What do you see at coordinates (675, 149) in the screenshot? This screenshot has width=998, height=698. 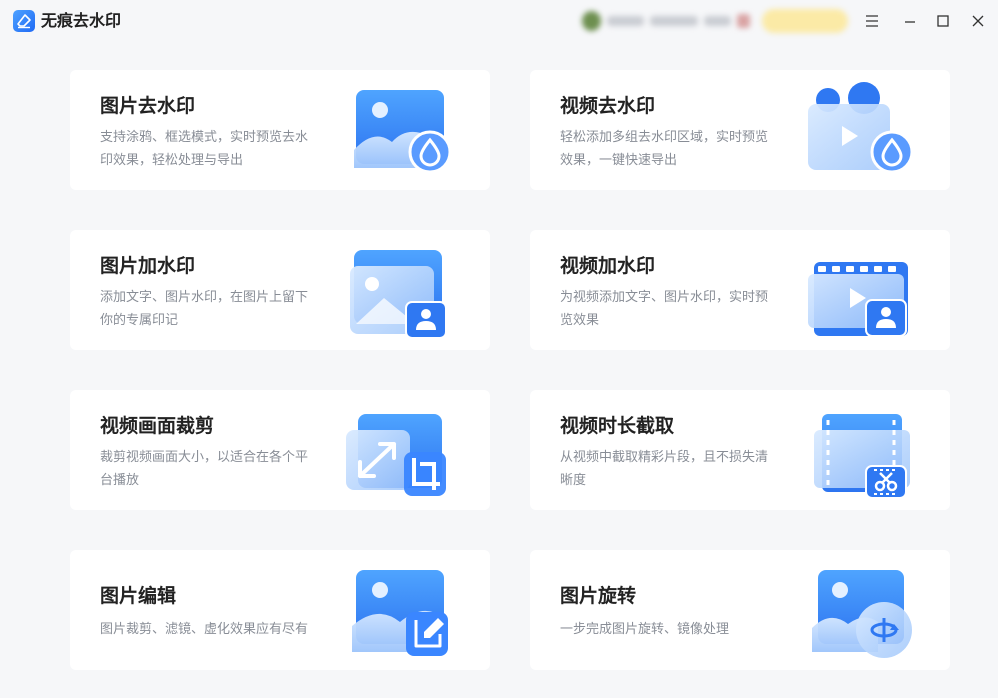 I see `card-description: 轻松添加多组去水印区域，实时预览 效果，一键快速导出` at bounding box center [675, 149].